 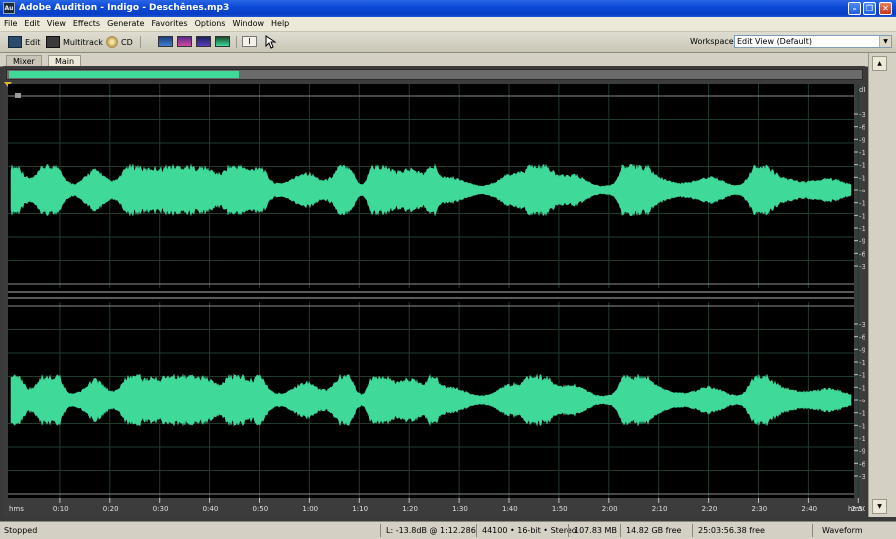 What do you see at coordinates (18, 95) in the screenshot?
I see `selection-handle` at bounding box center [18, 95].